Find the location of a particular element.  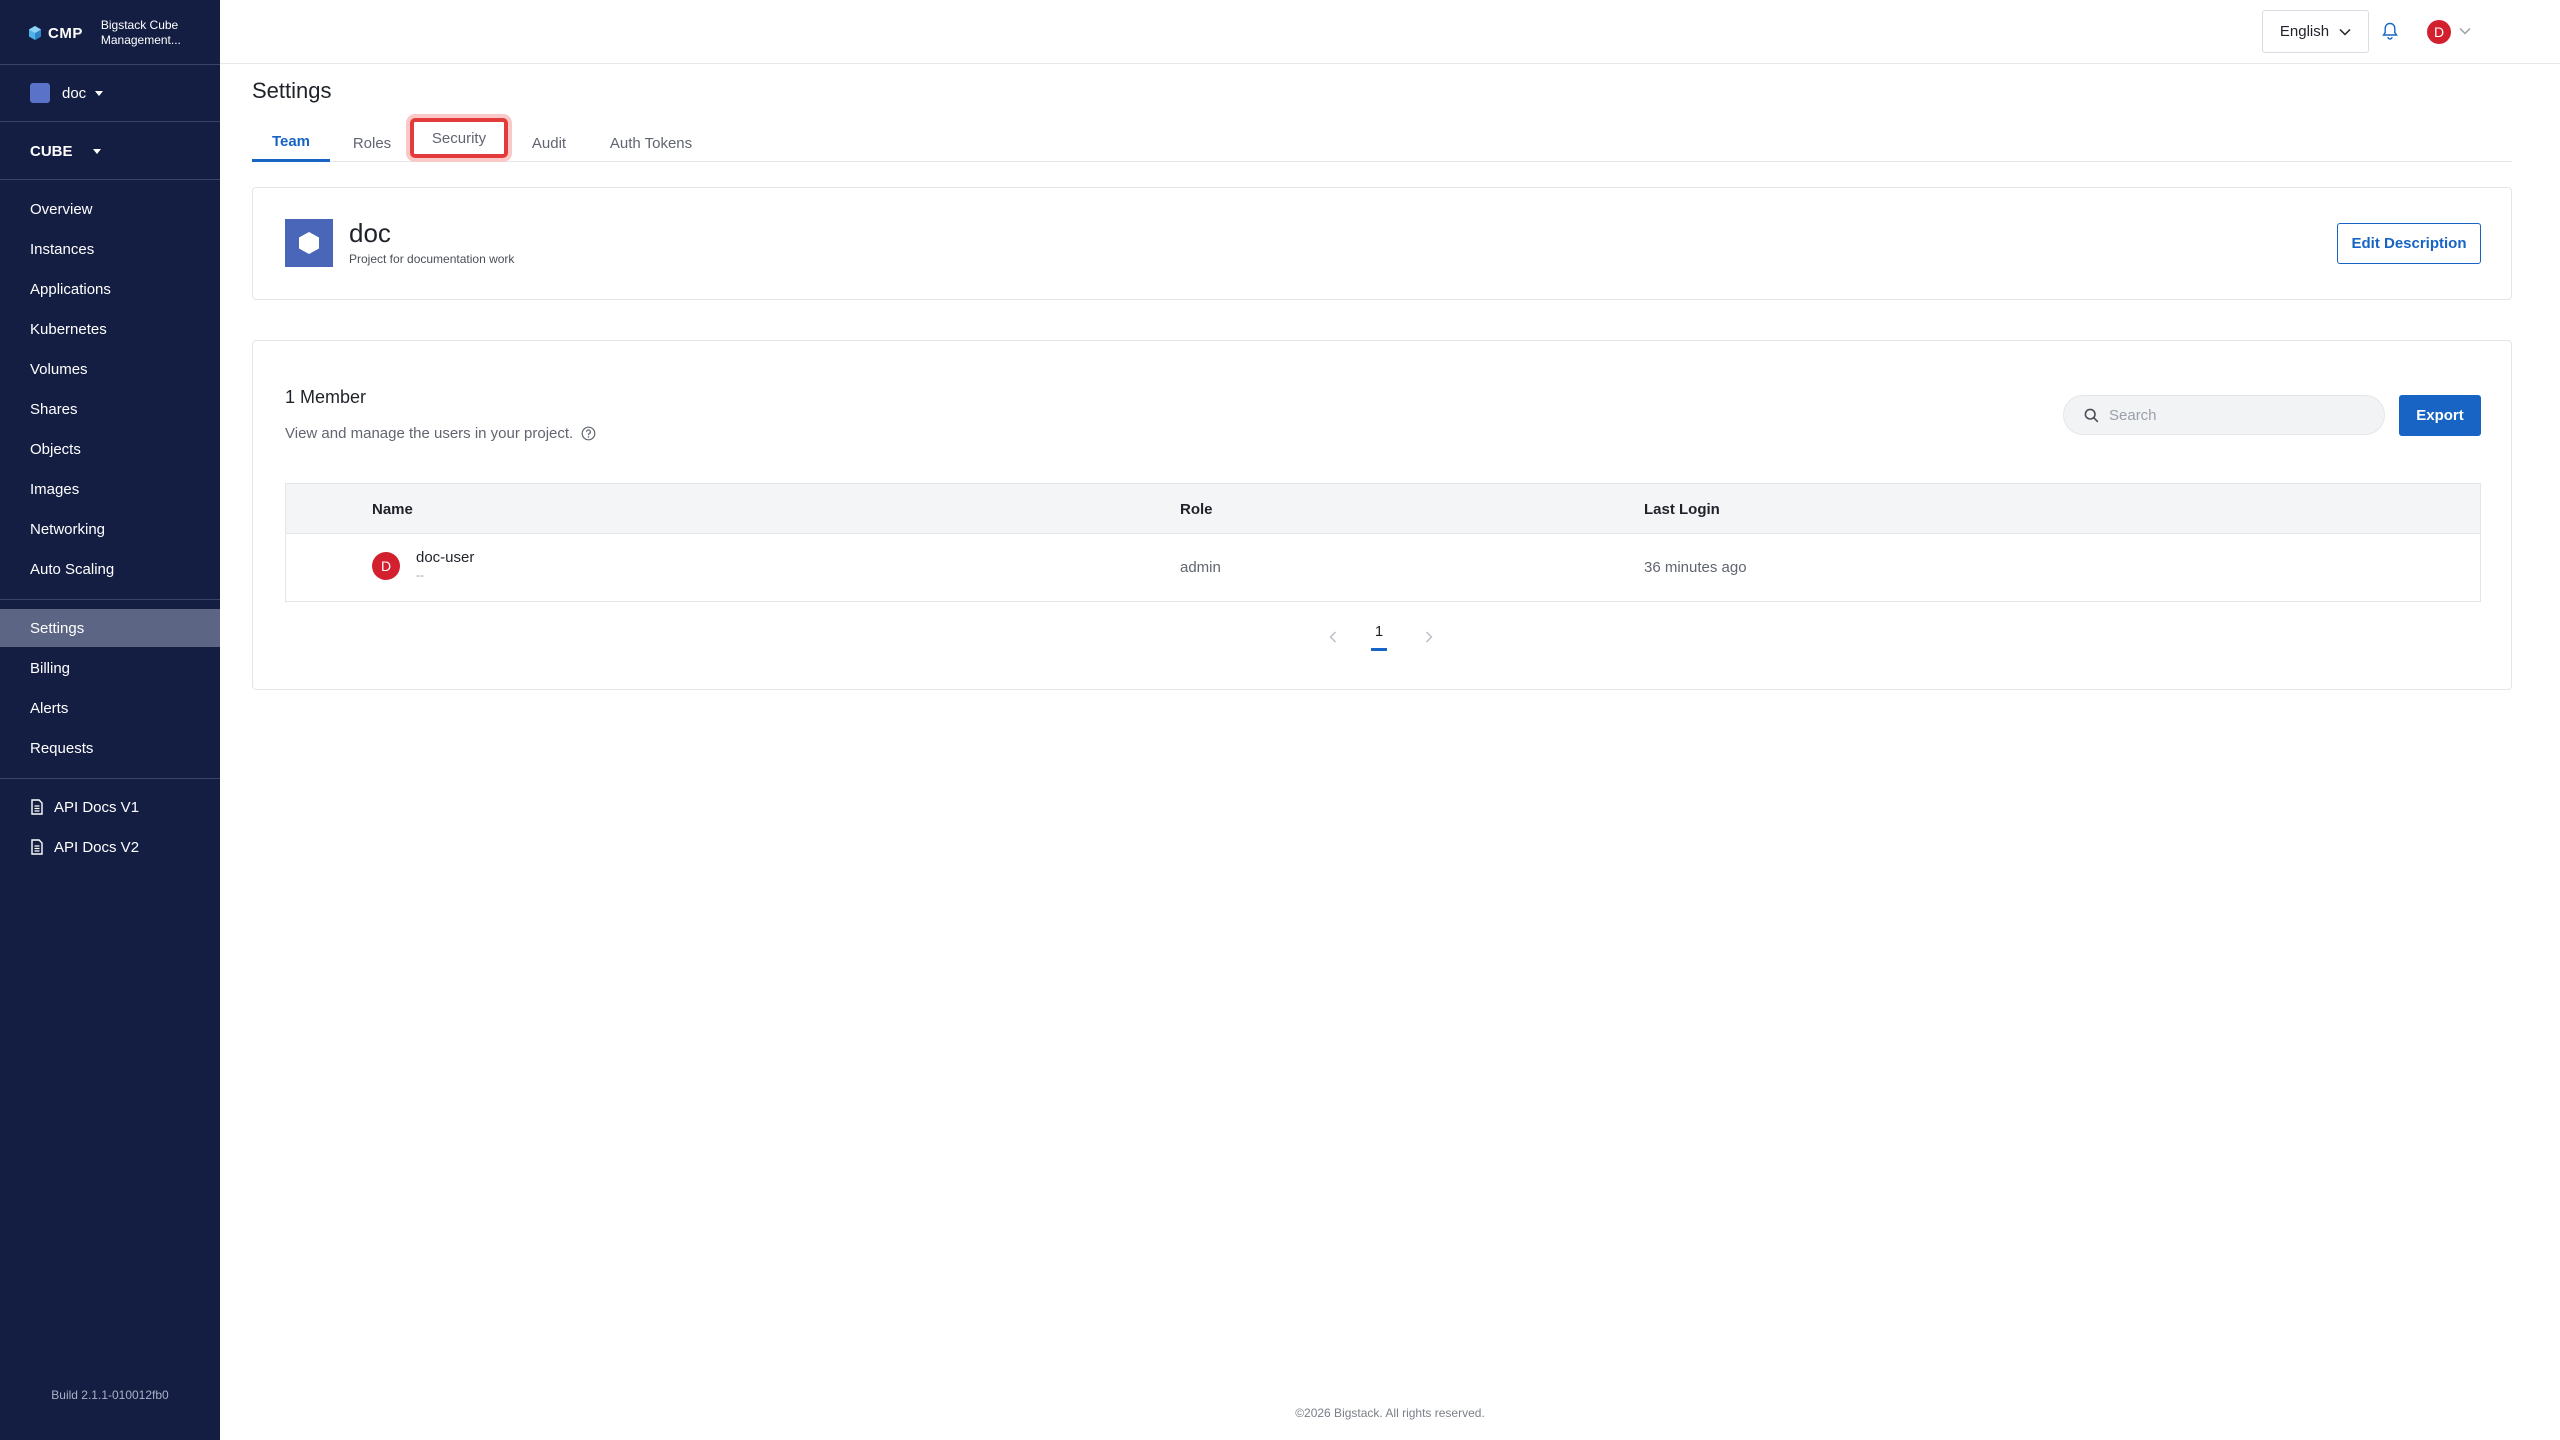

sidebar-item-label: API Docs V1 is located at coordinates (97, 807).